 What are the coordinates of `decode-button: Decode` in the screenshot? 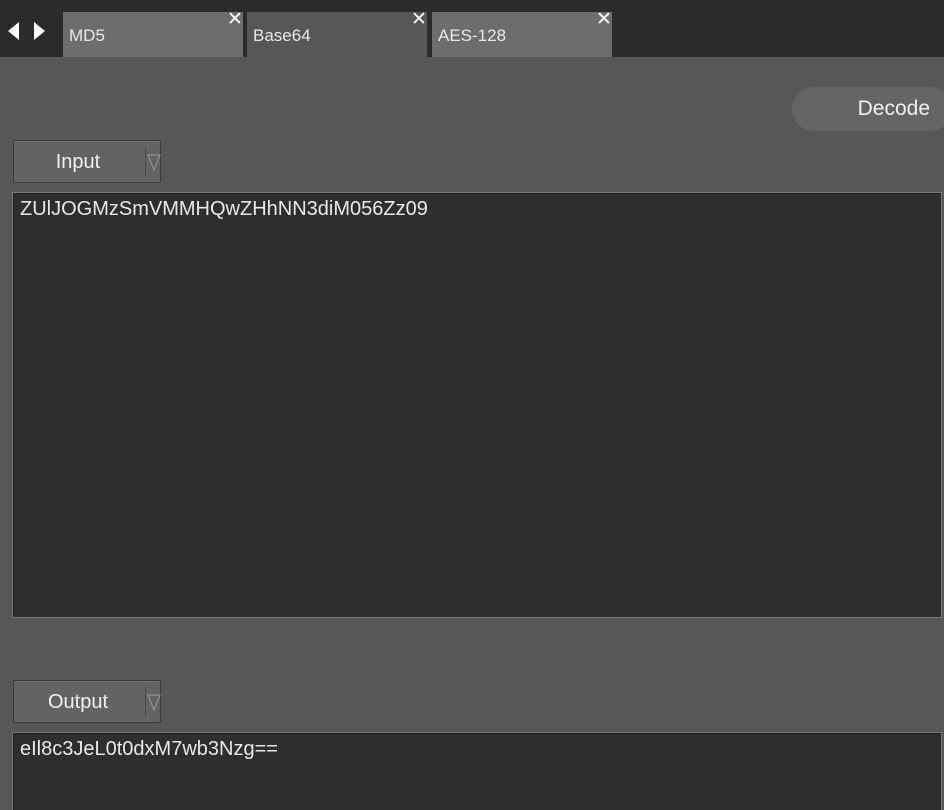 It's located at (868, 109).